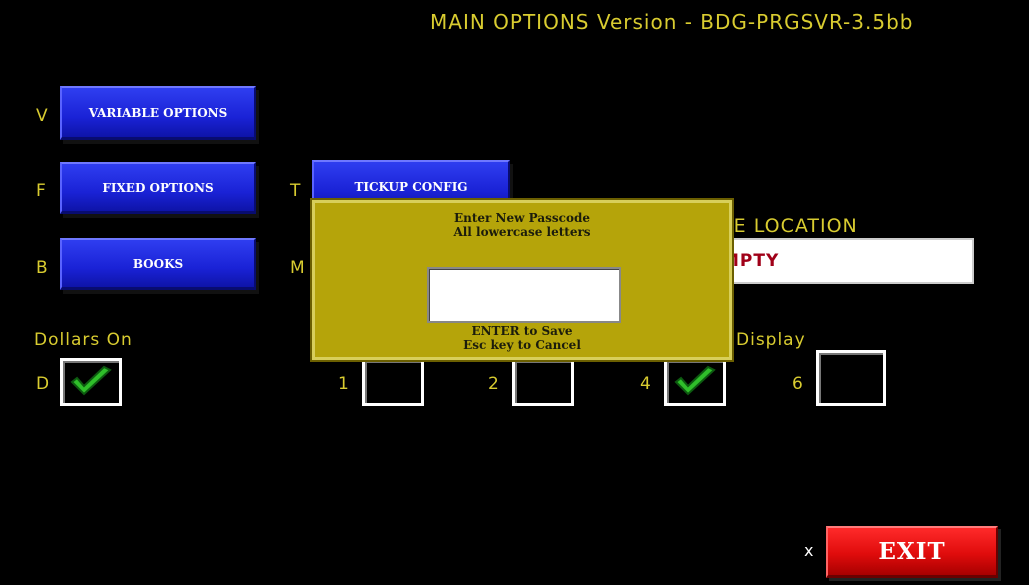 Image resolution: width=1029 pixels, height=585 pixels. I want to click on passcode-input, so click(524, 295).